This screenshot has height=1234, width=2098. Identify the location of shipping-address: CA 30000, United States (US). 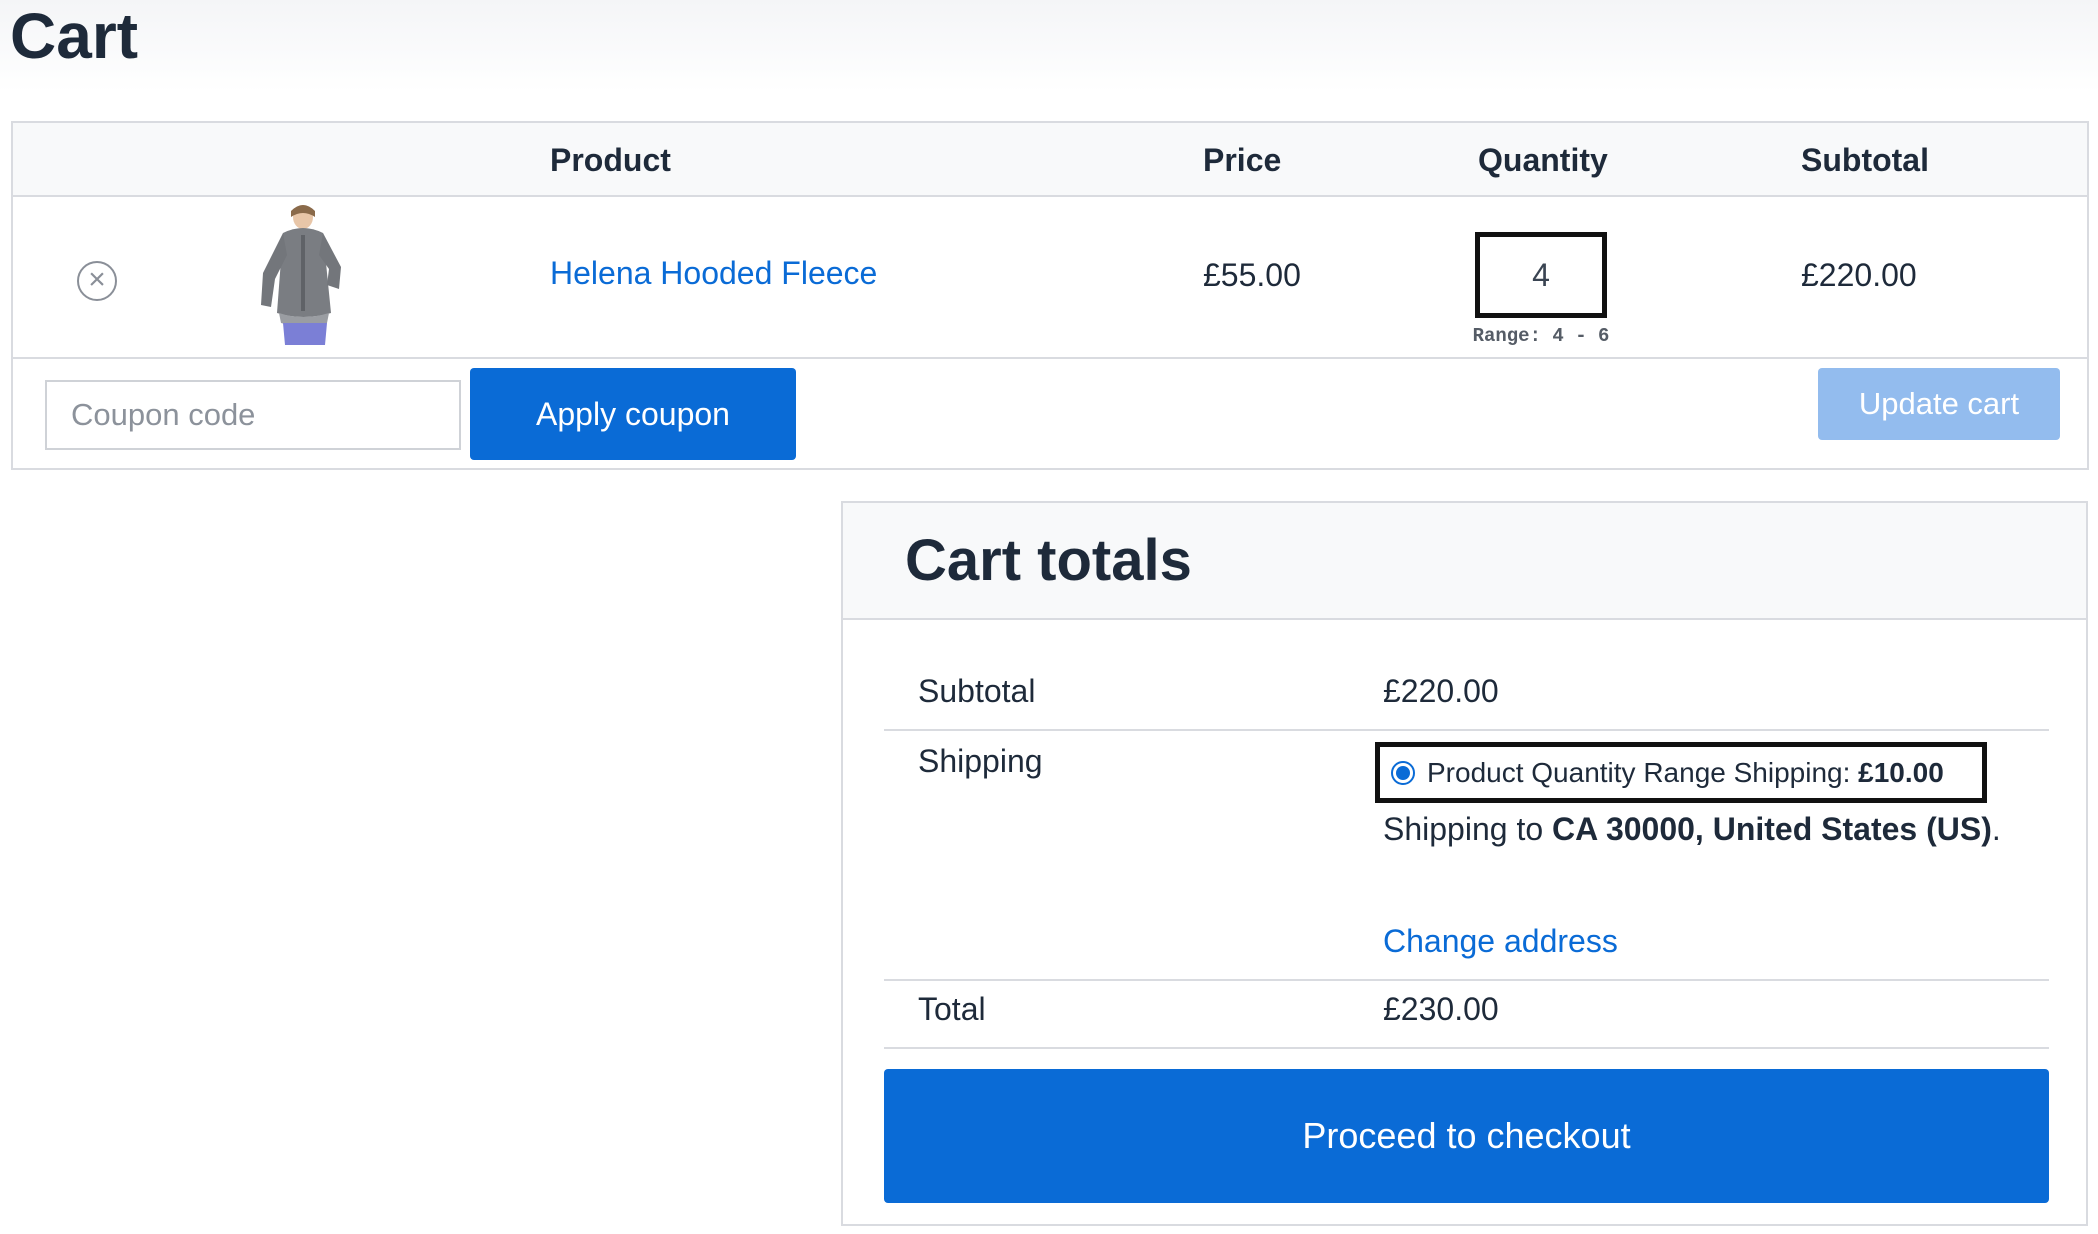
(1772, 829).